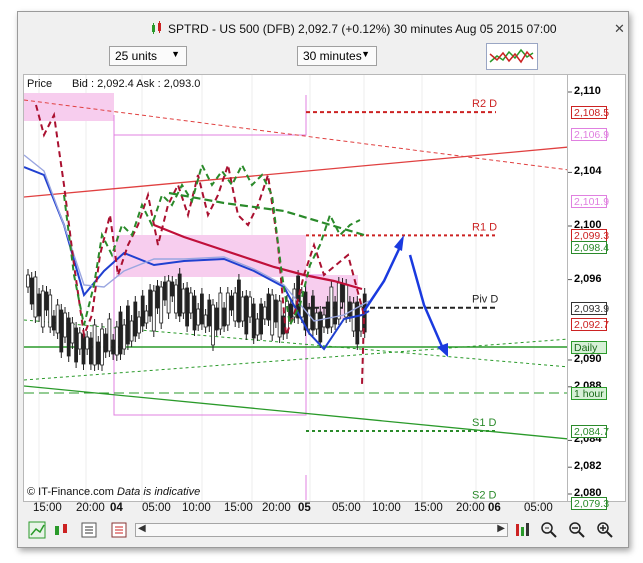 This screenshot has height=563, width=643. I want to click on price-level-box: 2,092.7, so click(590, 324).